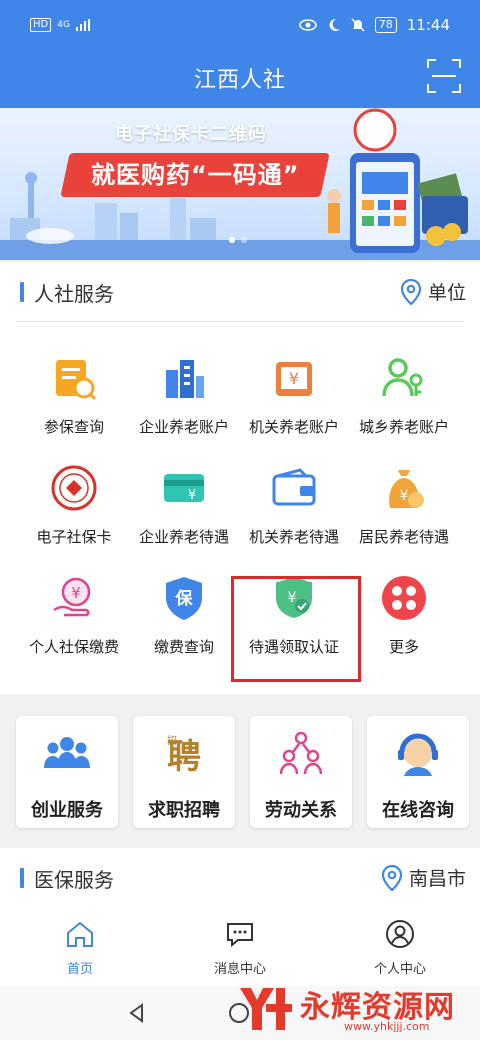  Describe the element at coordinates (240, 292) in the screenshot. I see `hr-services-header: 人社服务 单位` at that location.